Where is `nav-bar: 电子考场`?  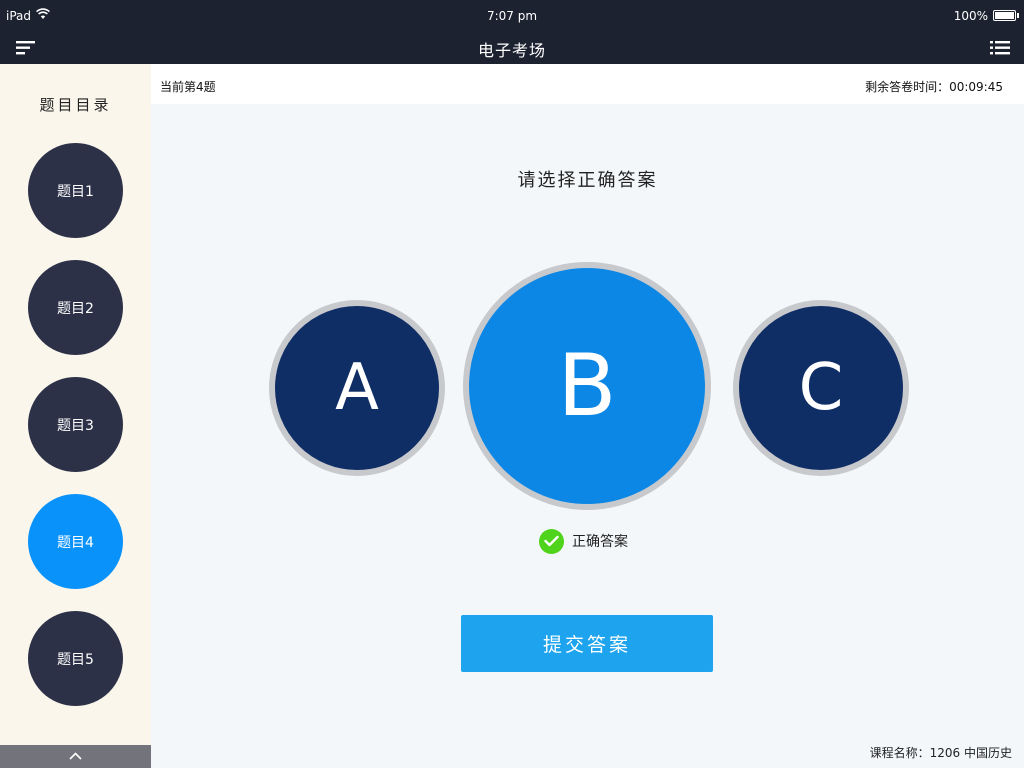 nav-bar: 电子考场 is located at coordinates (512, 48).